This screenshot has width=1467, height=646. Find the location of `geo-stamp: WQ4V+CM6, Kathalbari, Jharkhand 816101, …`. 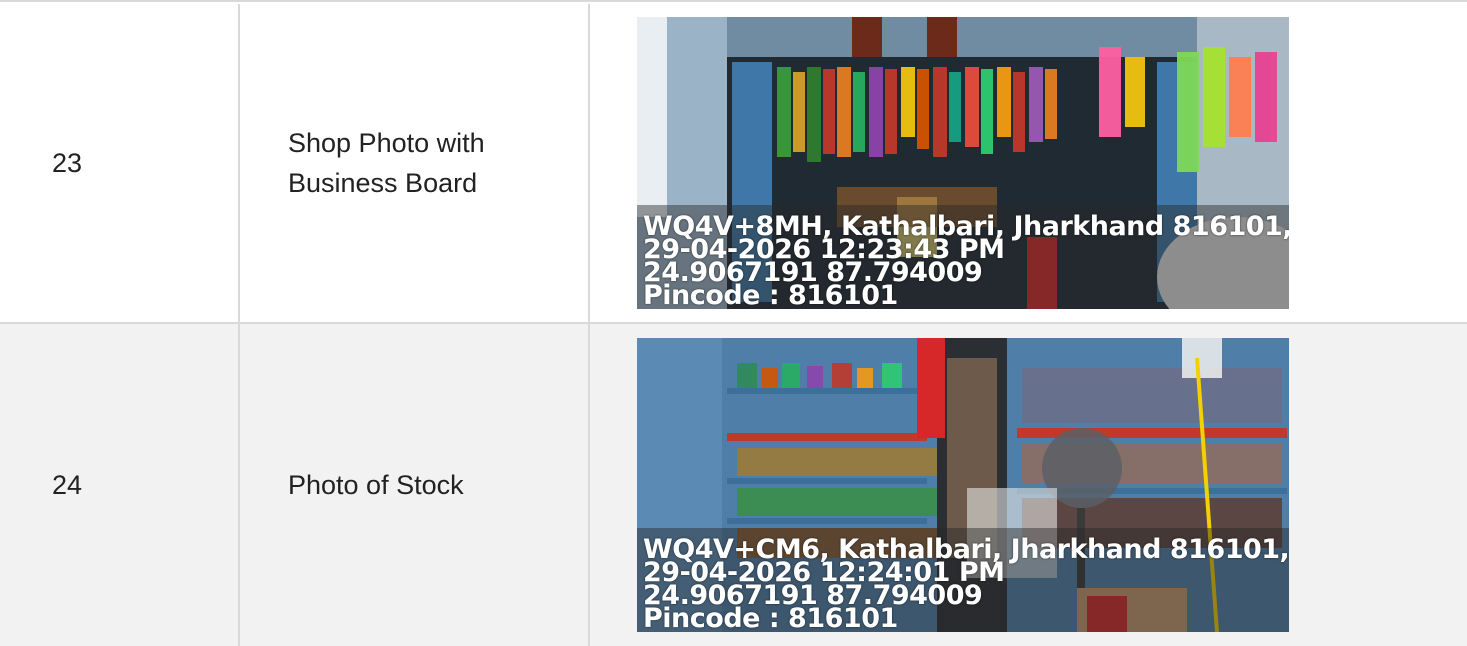

geo-stamp: WQ4V+CM6, Kathalbari, Jharkhand 816101, … is located at coordinates (966, 584).